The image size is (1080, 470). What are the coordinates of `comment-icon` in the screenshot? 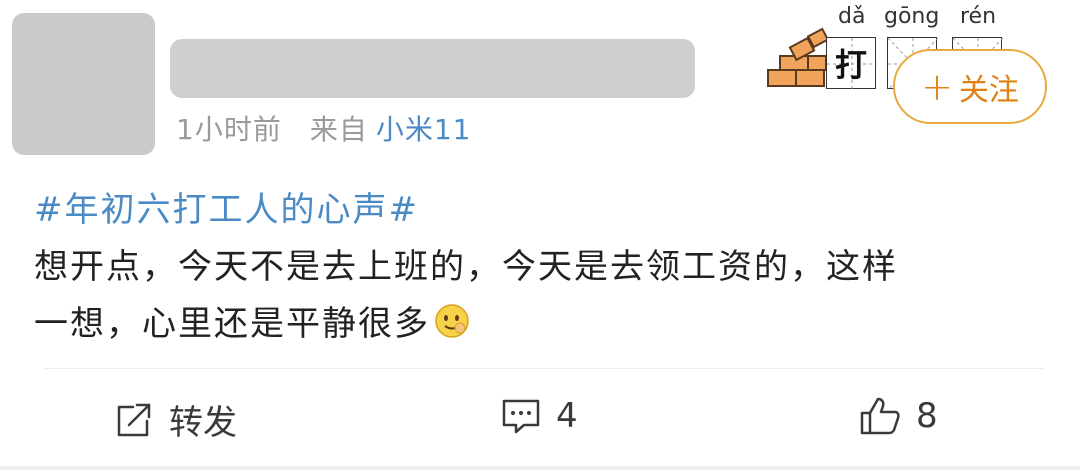 It's located at (521, 416).